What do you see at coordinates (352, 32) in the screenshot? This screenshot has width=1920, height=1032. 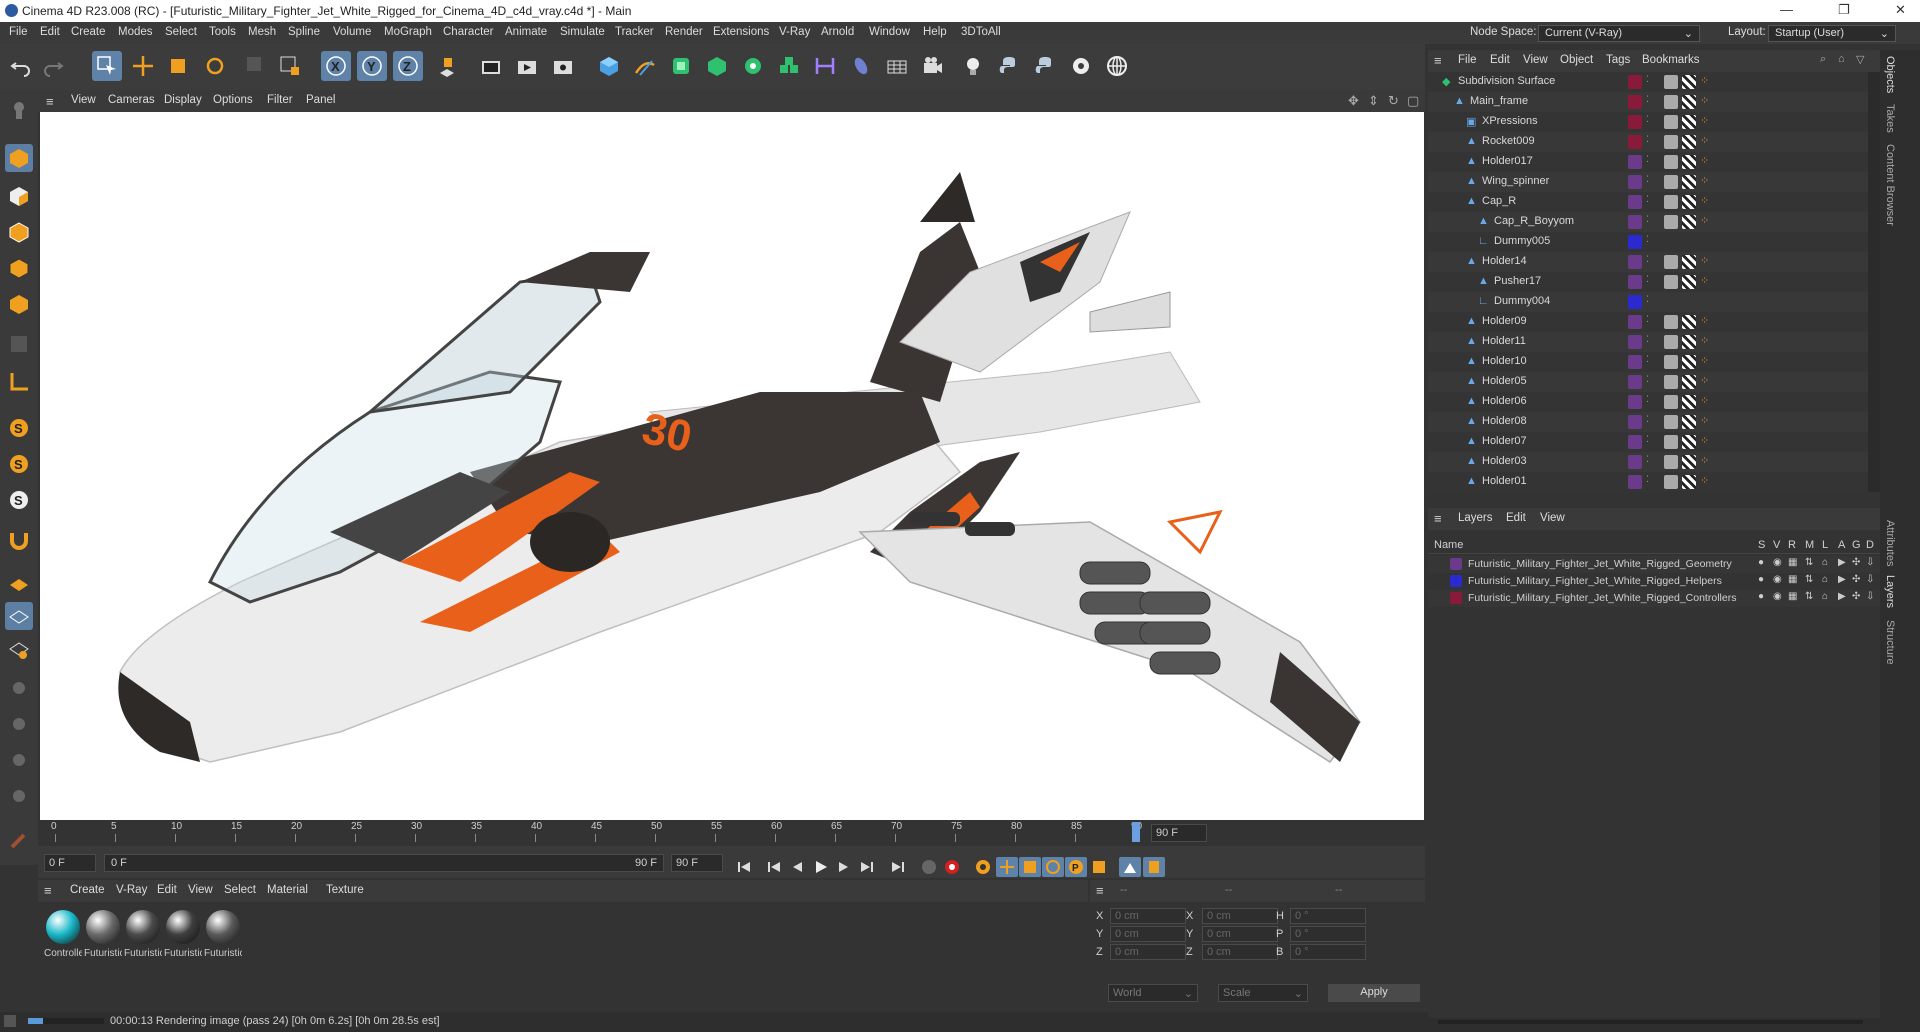 I see `menu-volume: Volume` at bounding box center [352, 32].